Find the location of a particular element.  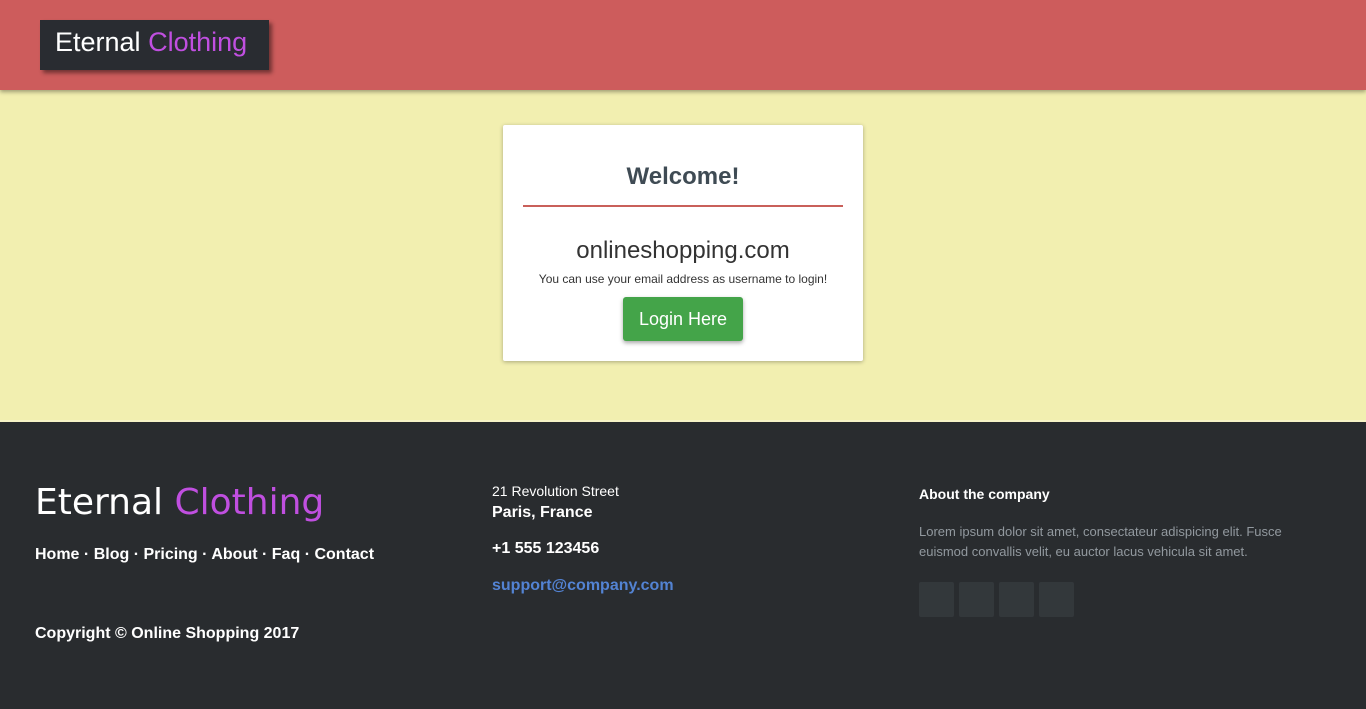

footer-street: 21 Revolution Street is located at coordinates (555, 491).